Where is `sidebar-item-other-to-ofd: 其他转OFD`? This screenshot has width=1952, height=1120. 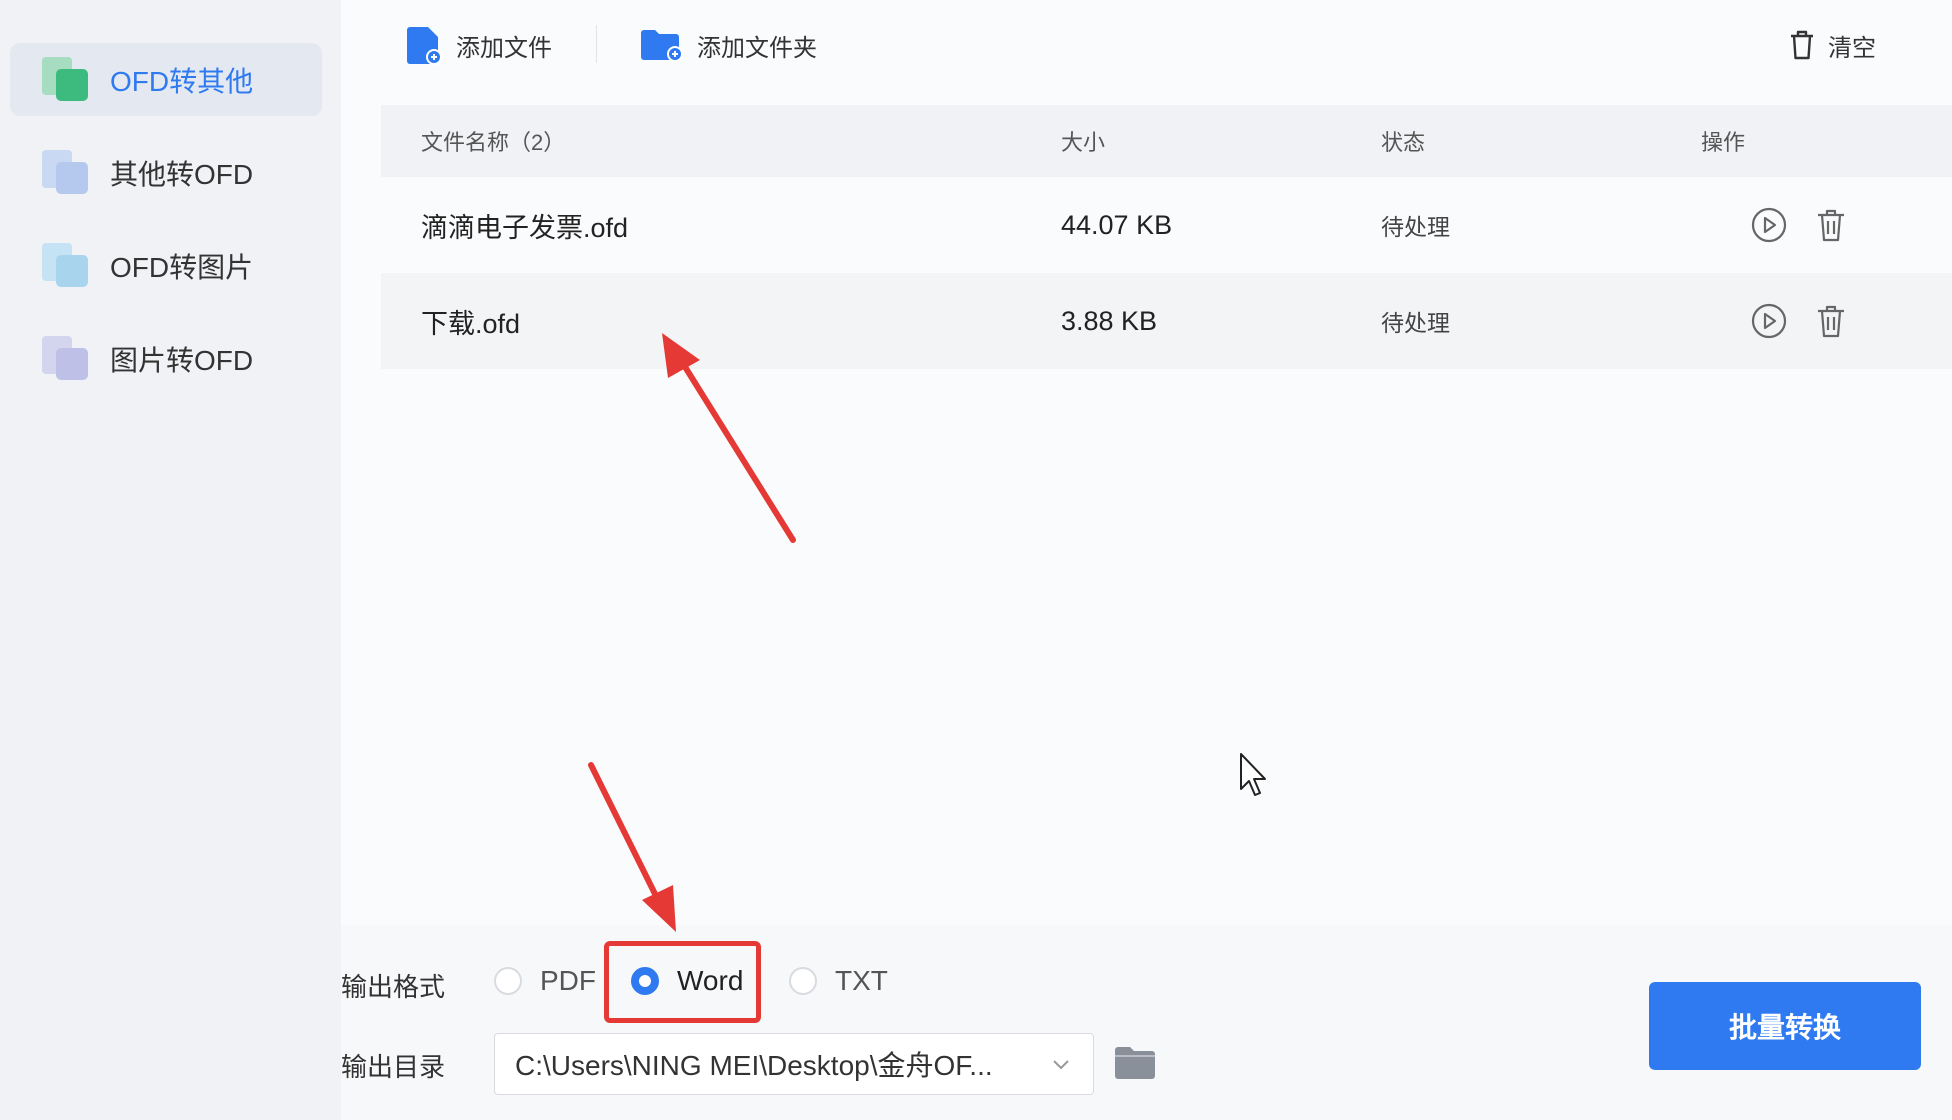
sidebar-item-other-to-ofd: 其他转OFD is located at coordinates (166, 172).